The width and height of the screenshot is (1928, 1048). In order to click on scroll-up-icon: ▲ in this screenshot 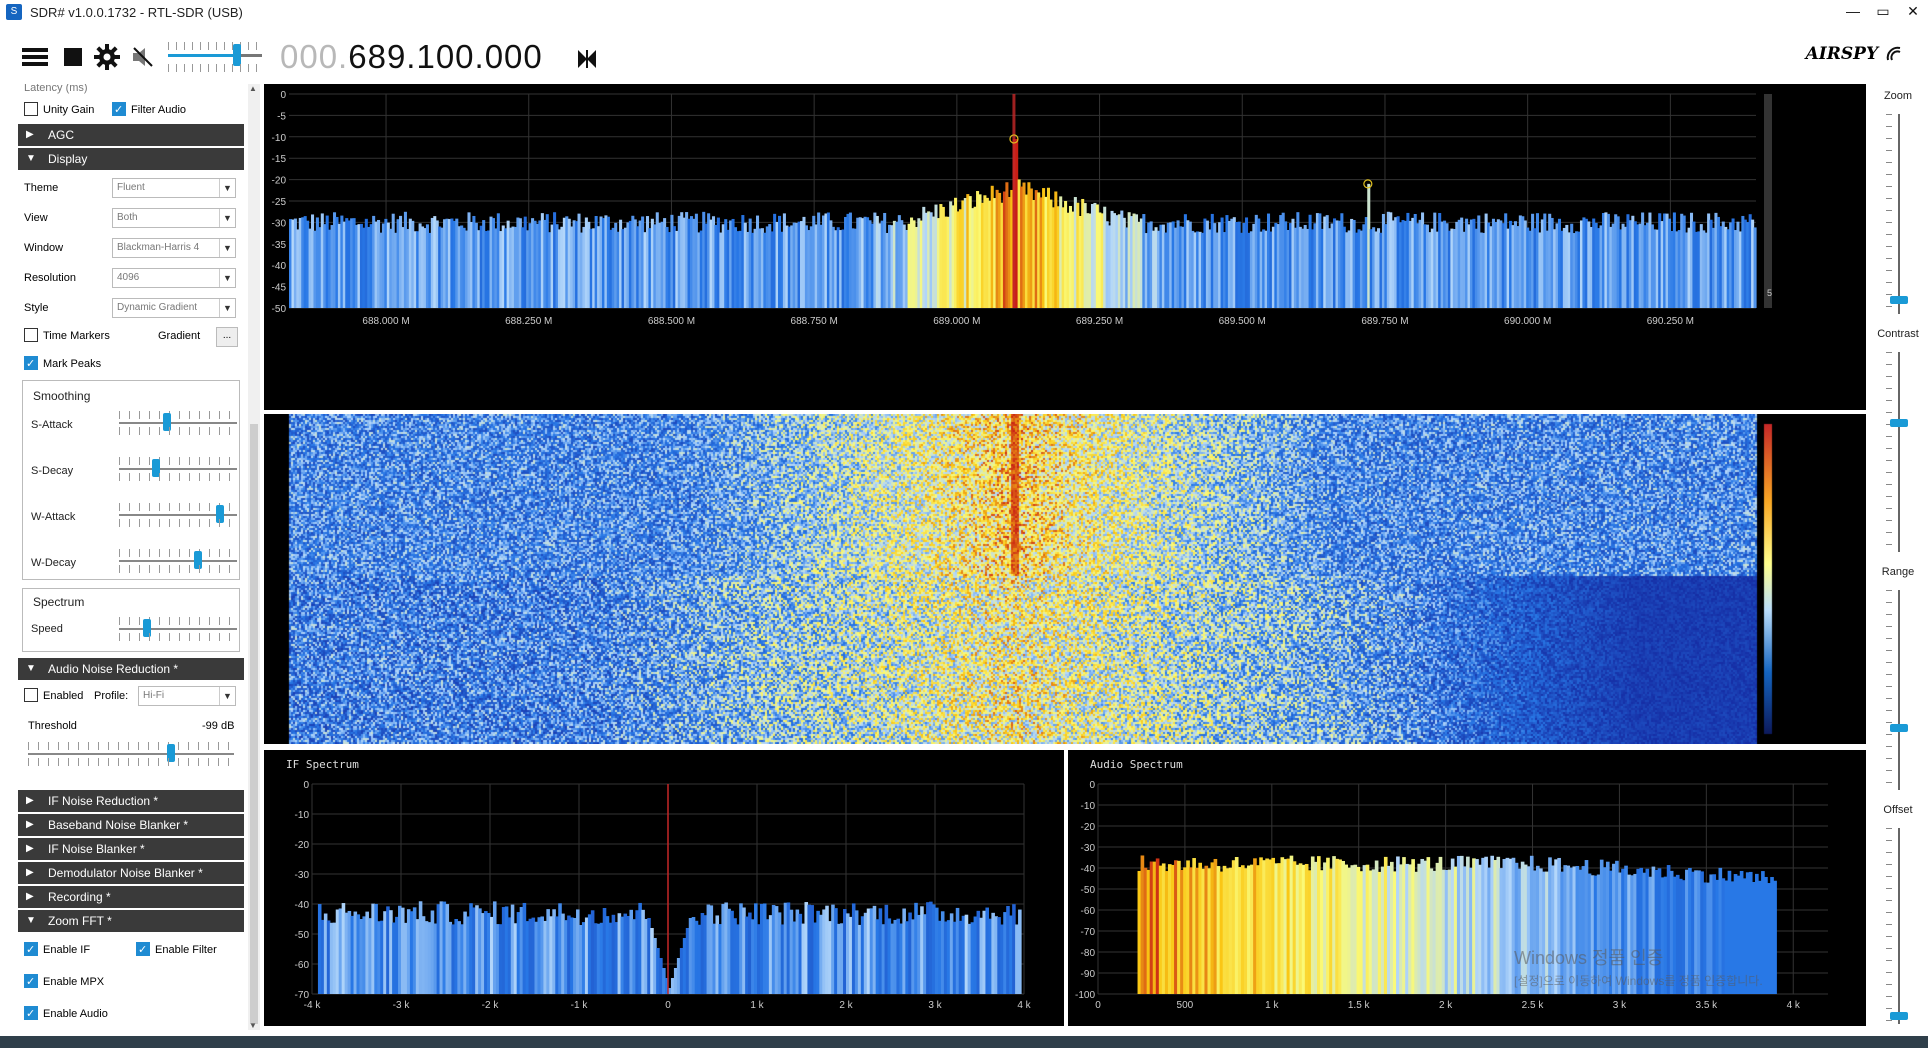, I will do `click(253, 88)`.